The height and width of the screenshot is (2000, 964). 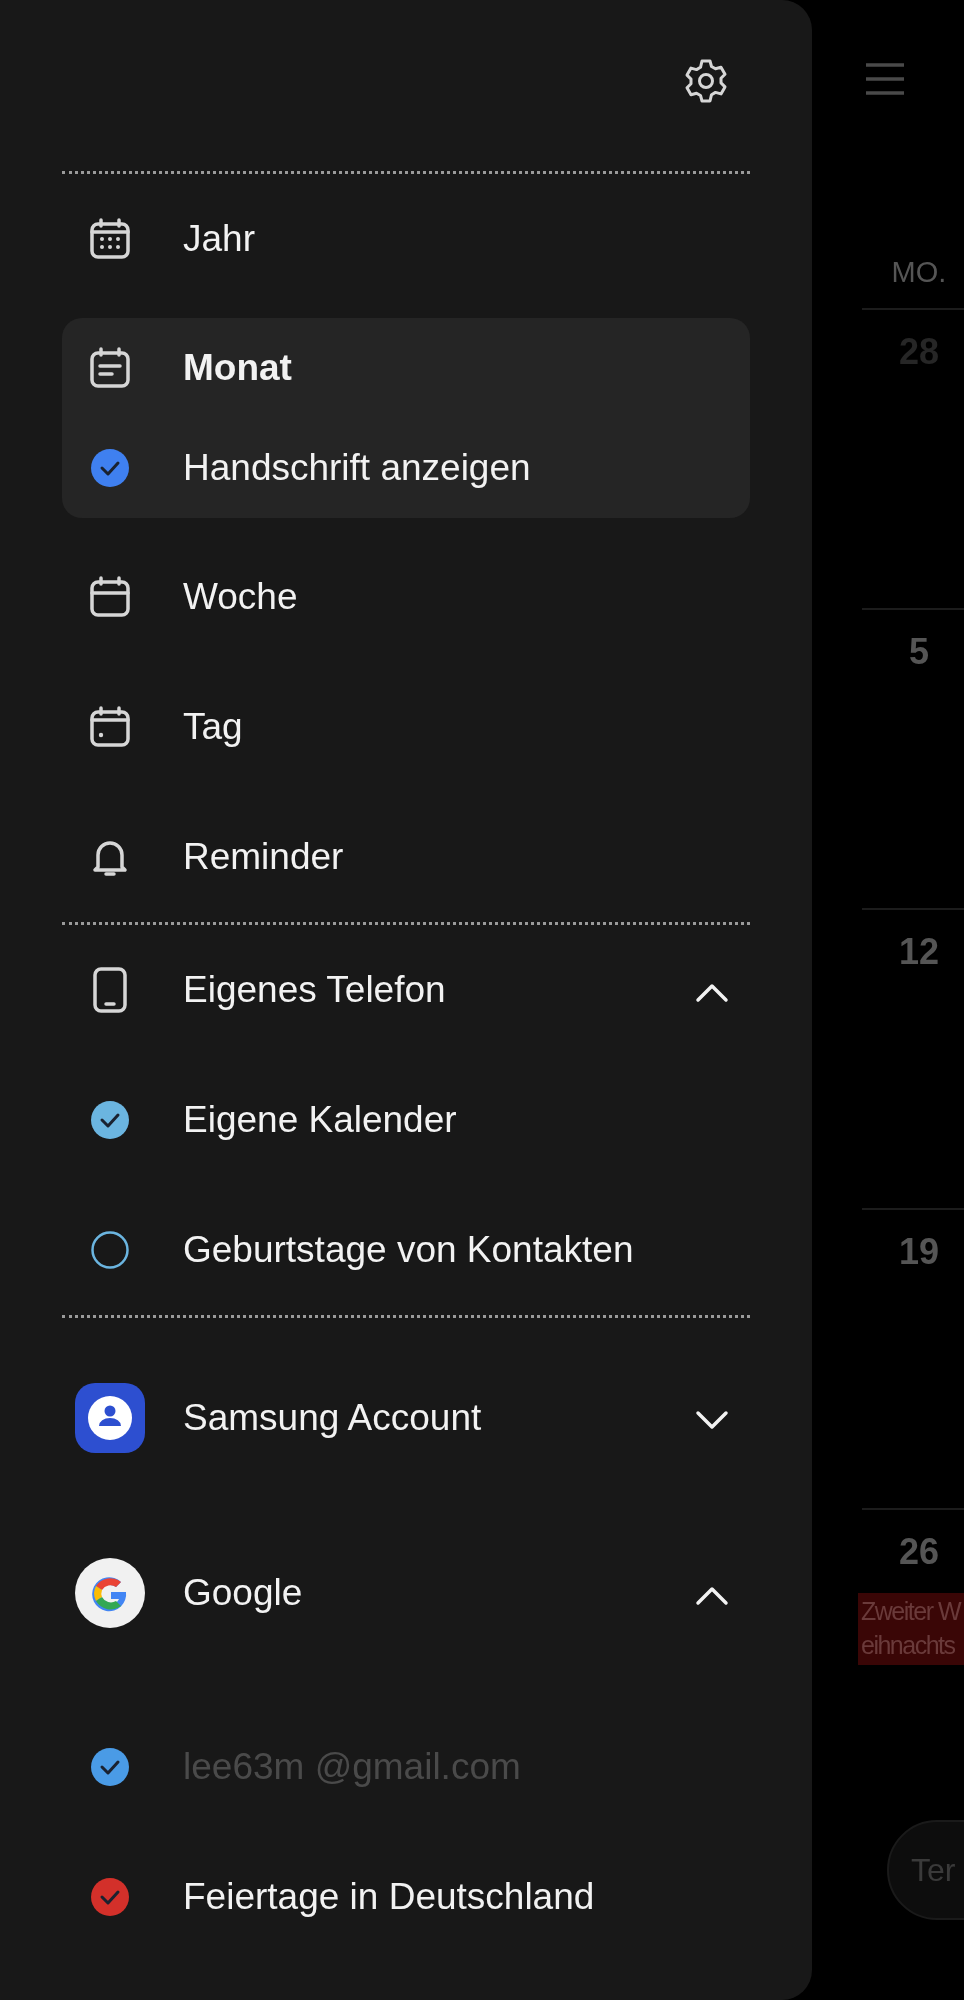 I want to click on view-menu-item: Woche, so click(x=240, y=597).